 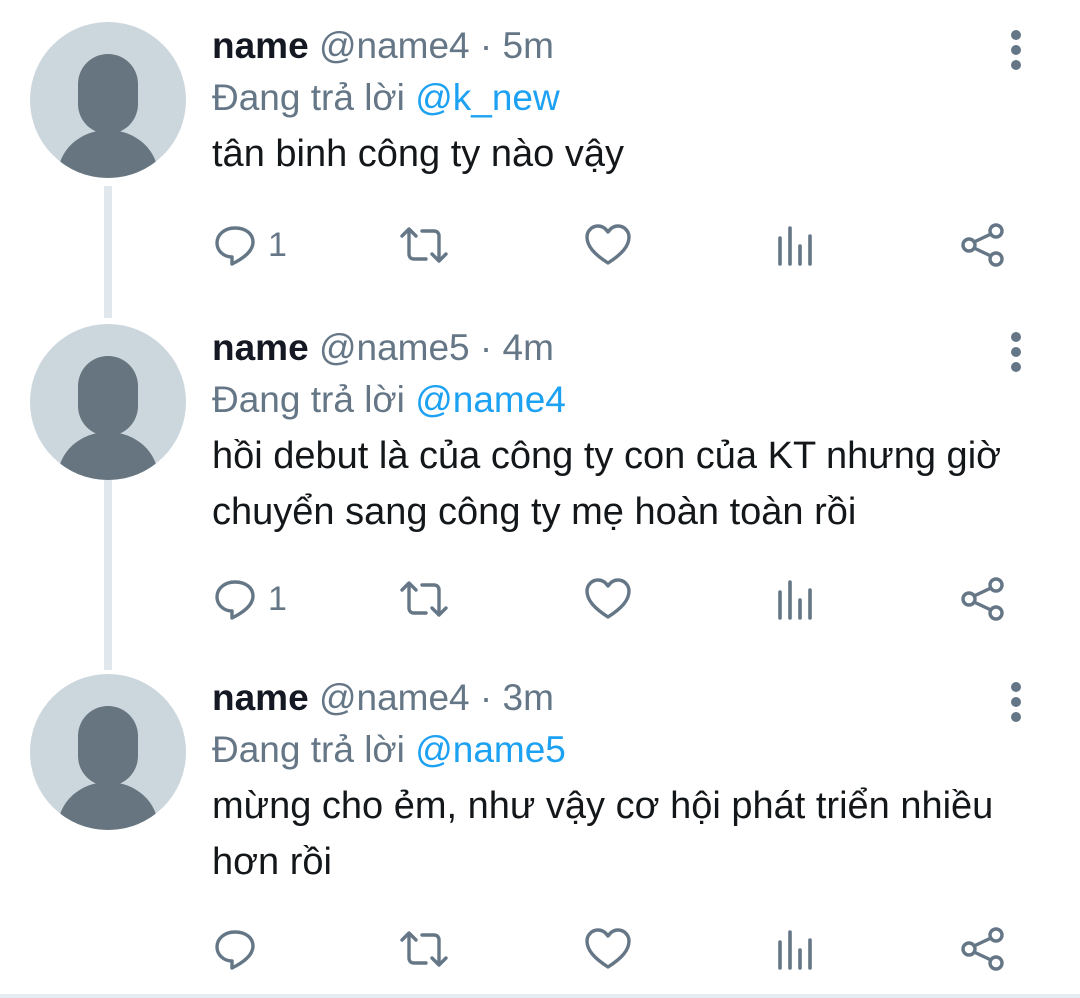 I want to click on replying-to: Đang trả lời @name5, so click(x=389, y=750).